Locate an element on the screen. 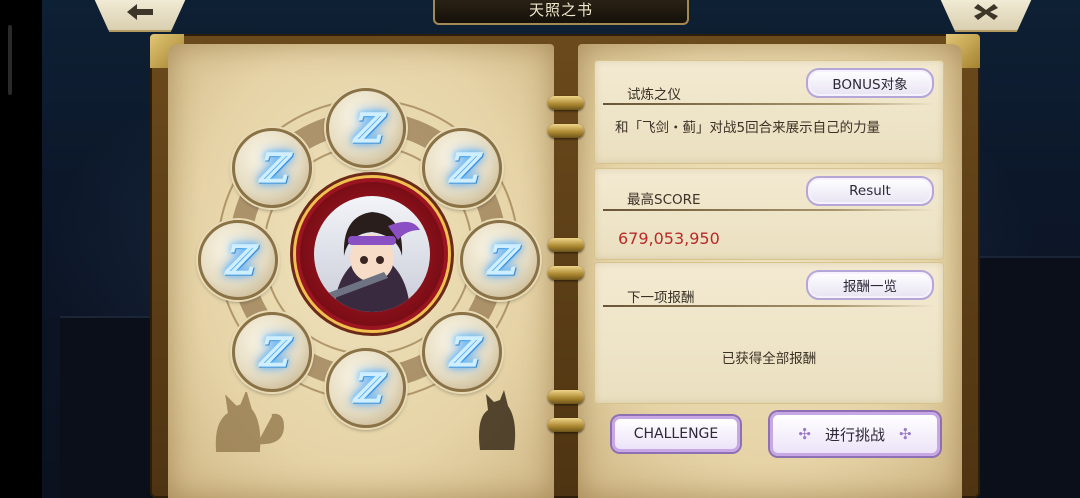 Image resolution: width=1080 pixels, height=498 pixels. score-label: 最高SCORE is located at coordinates (664, 200).